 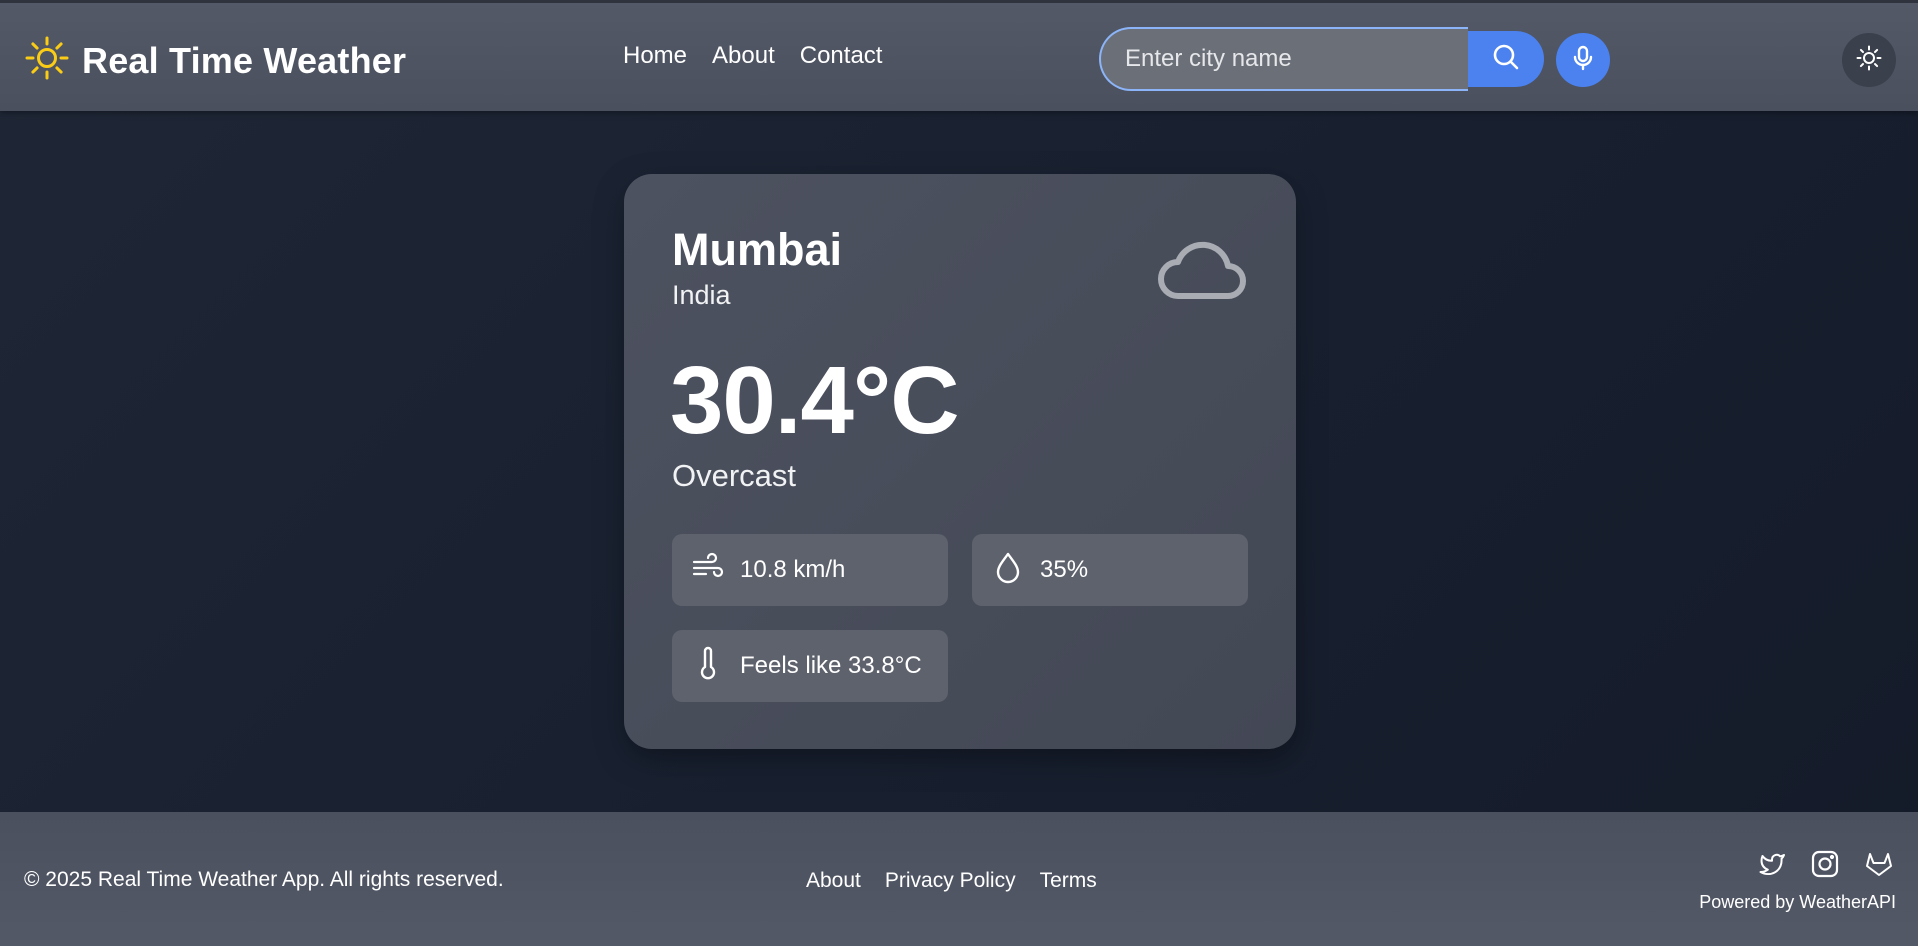 I want to click on humidity-value: 35%, so click(x=1064, y=569).